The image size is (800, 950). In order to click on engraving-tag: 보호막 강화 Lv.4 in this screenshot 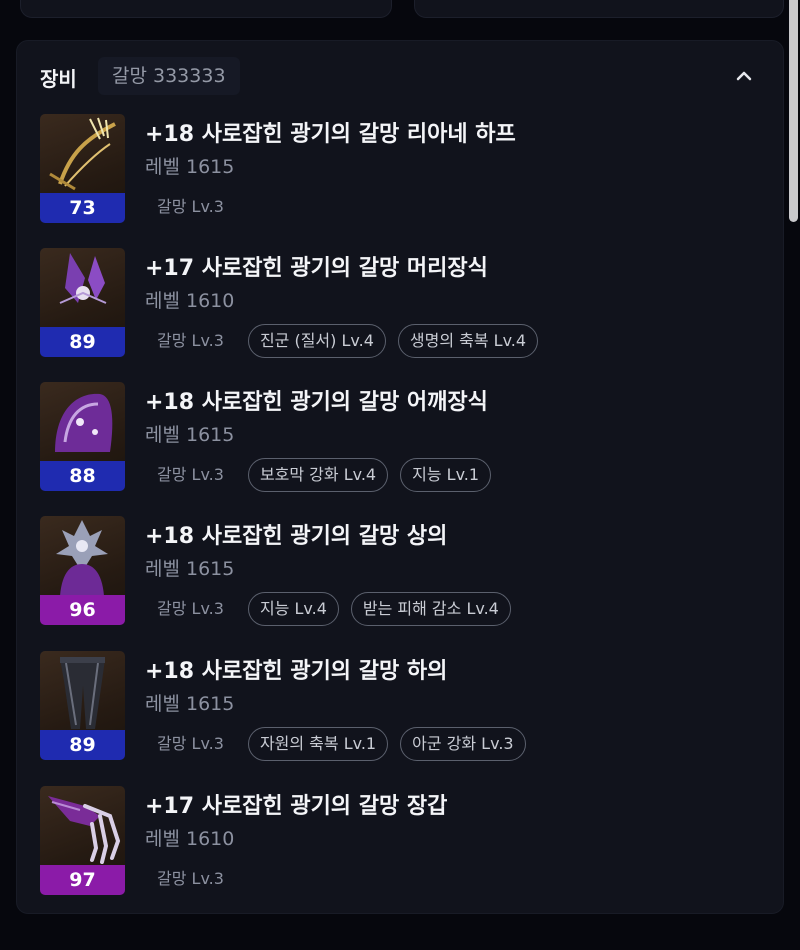, I will do `click(318, 475)`.